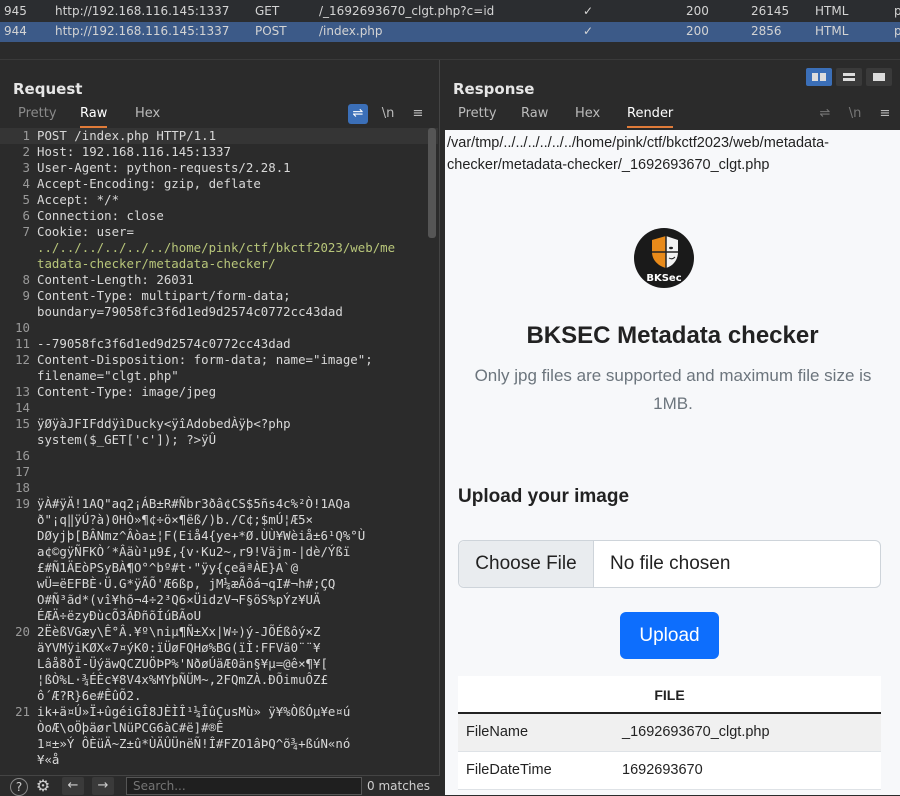  Describe the element at coordinates (22, 503) in the screenshot. I see `line-number: 19` at that location.